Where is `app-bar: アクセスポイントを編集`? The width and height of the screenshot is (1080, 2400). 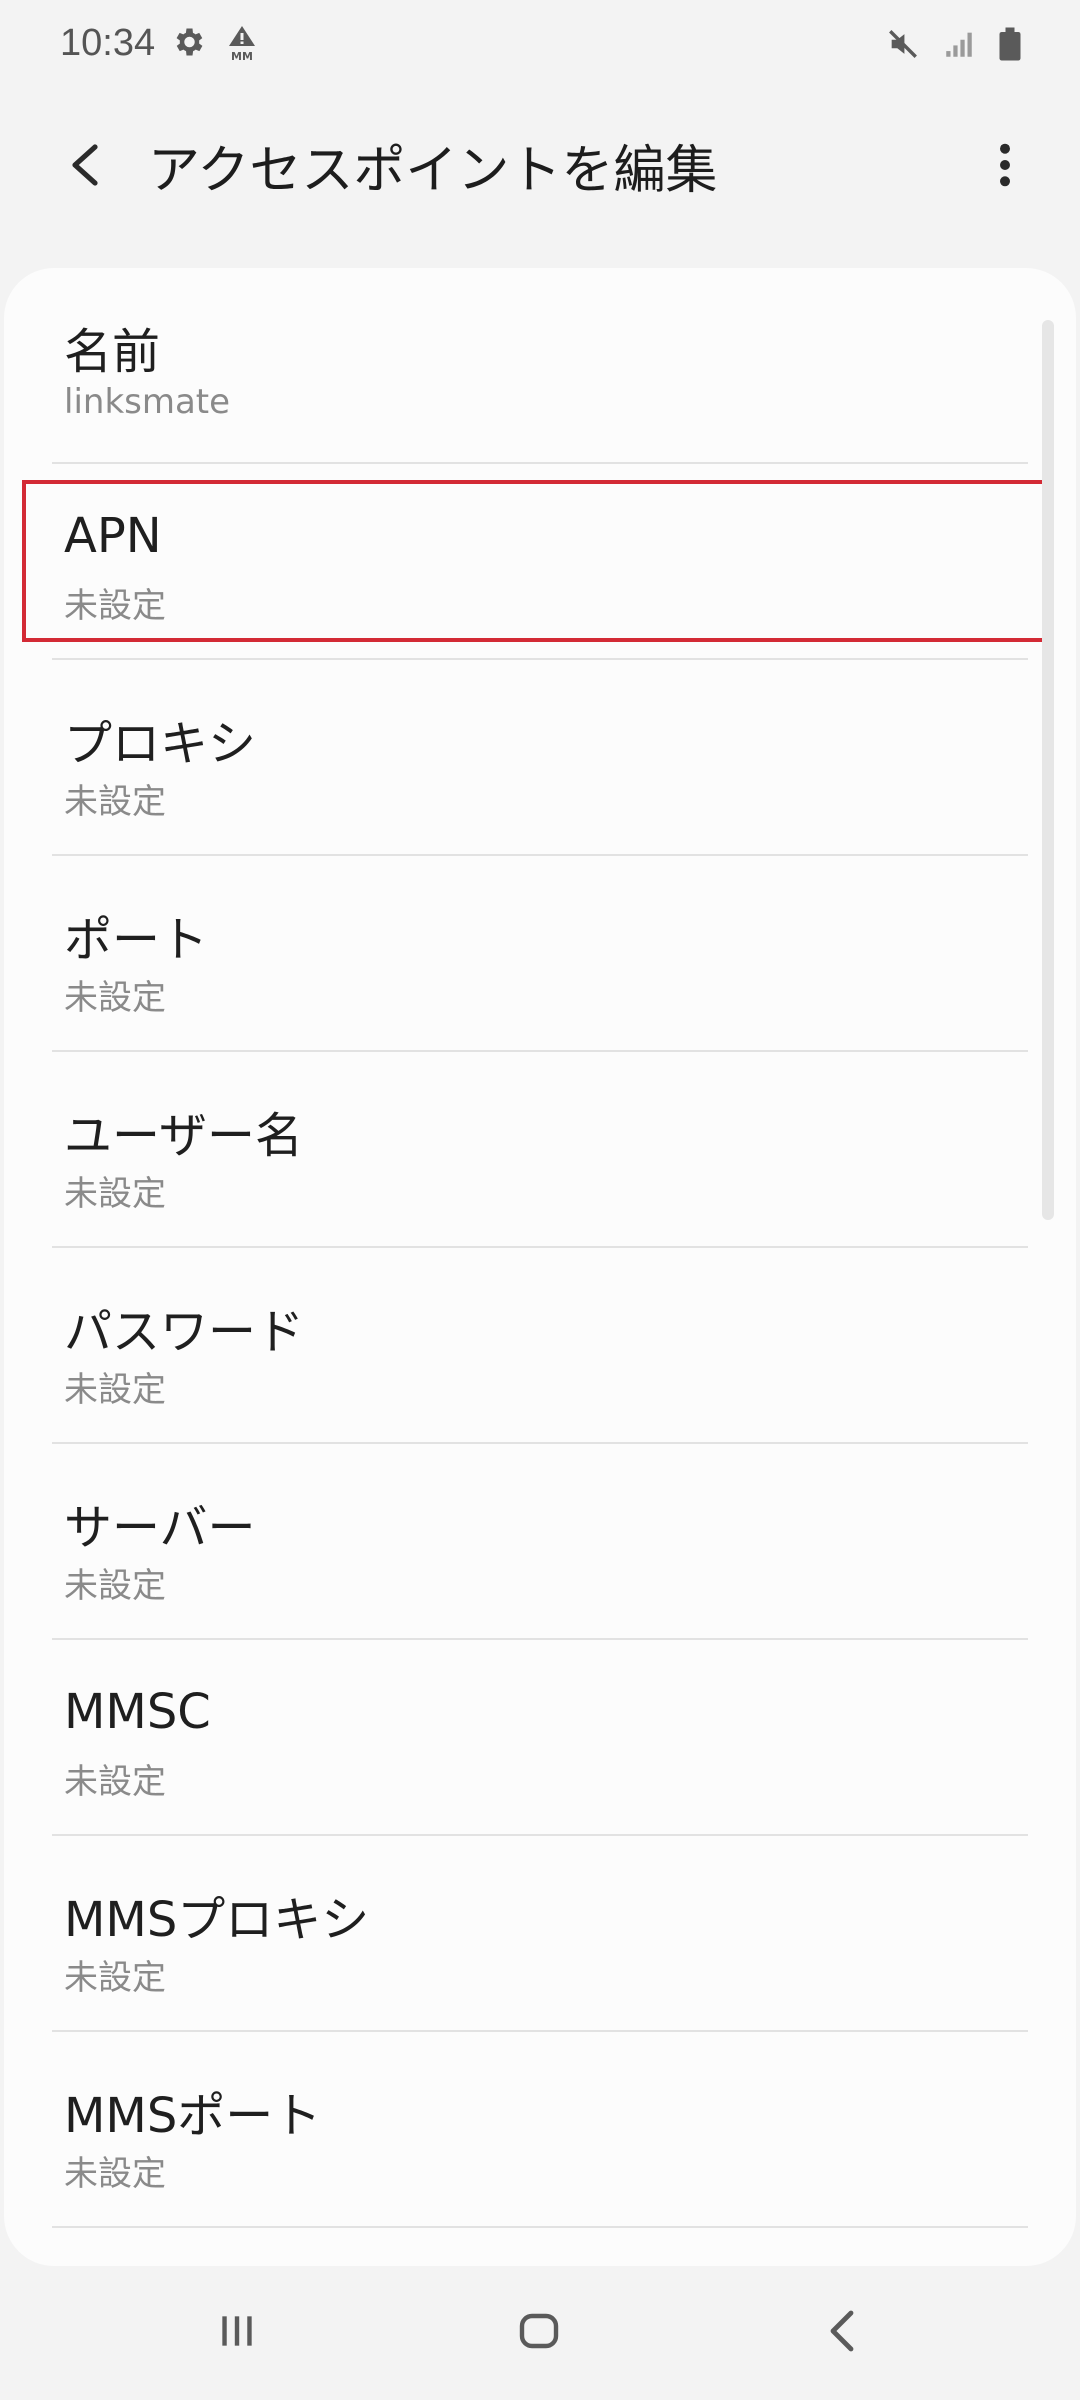 app-bar: アクセスポイントを編集 is located at coordinates (540, 167).